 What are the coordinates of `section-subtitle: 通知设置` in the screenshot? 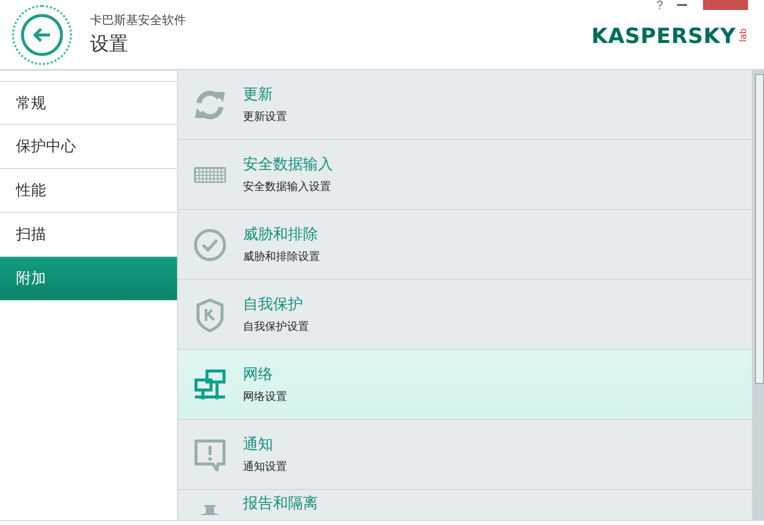 It's located at (265, 466).